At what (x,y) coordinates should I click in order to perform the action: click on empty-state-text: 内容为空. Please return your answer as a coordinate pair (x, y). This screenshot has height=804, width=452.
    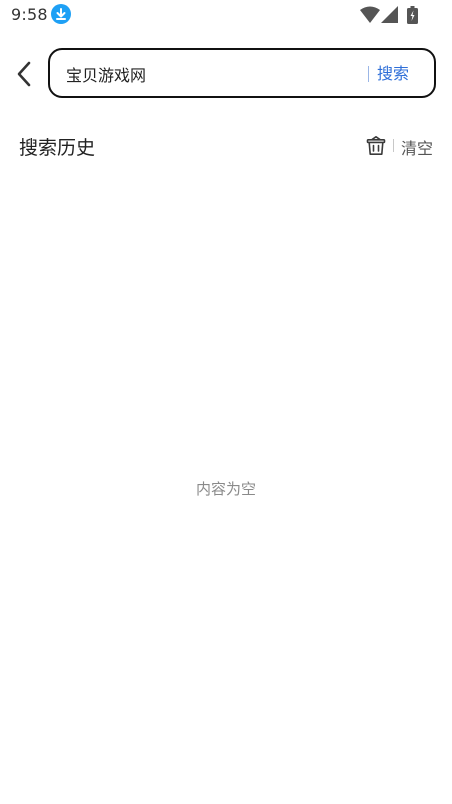
    Looking at the image, I should click on (225, 489).